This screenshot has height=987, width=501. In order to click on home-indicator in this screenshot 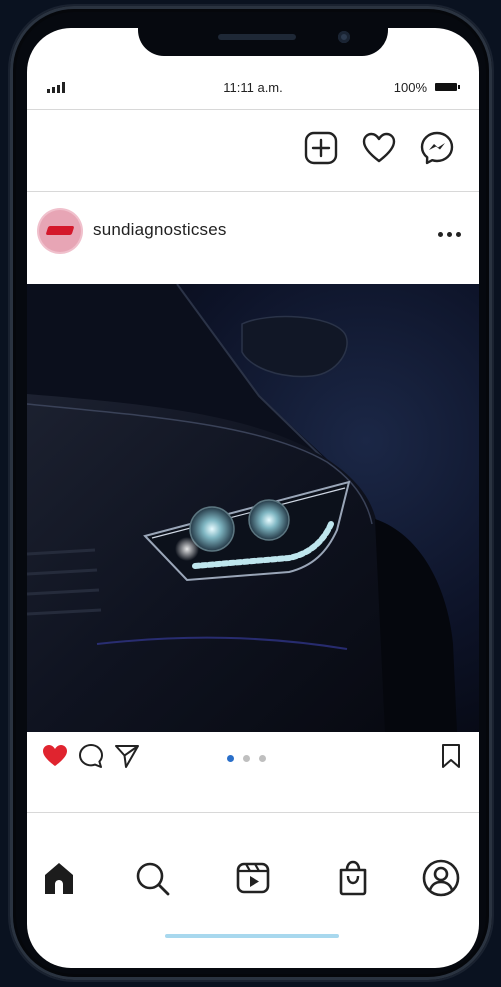, I will do `click(252, 936)`.